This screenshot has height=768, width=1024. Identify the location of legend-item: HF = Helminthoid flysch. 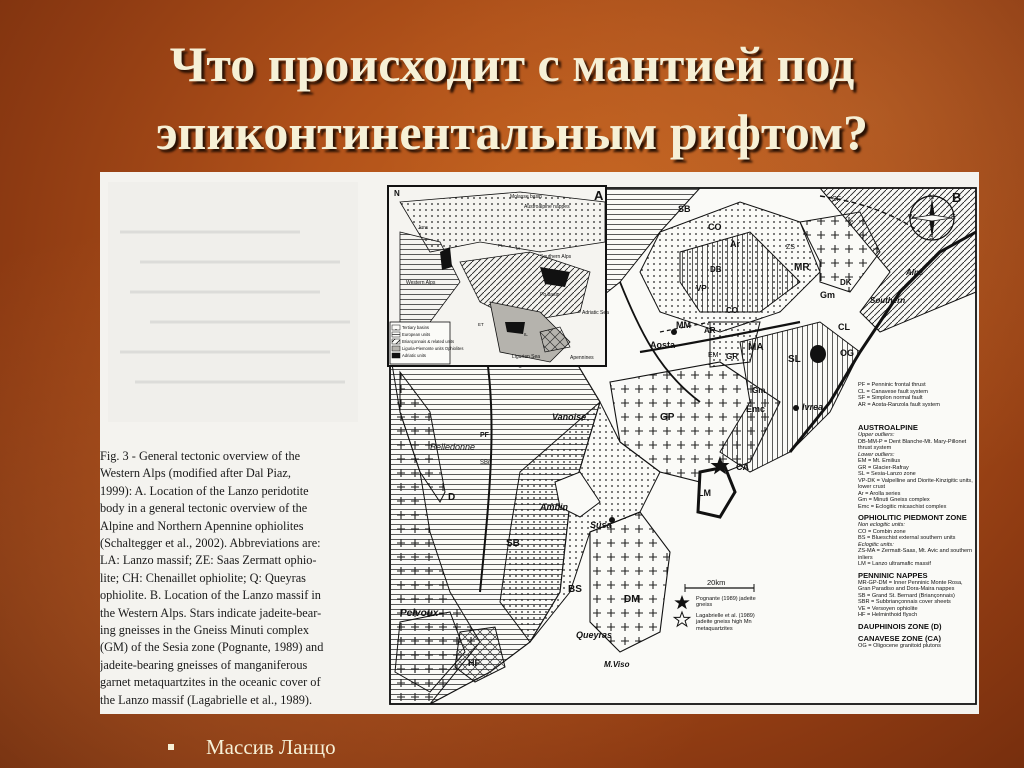
(888, 615).